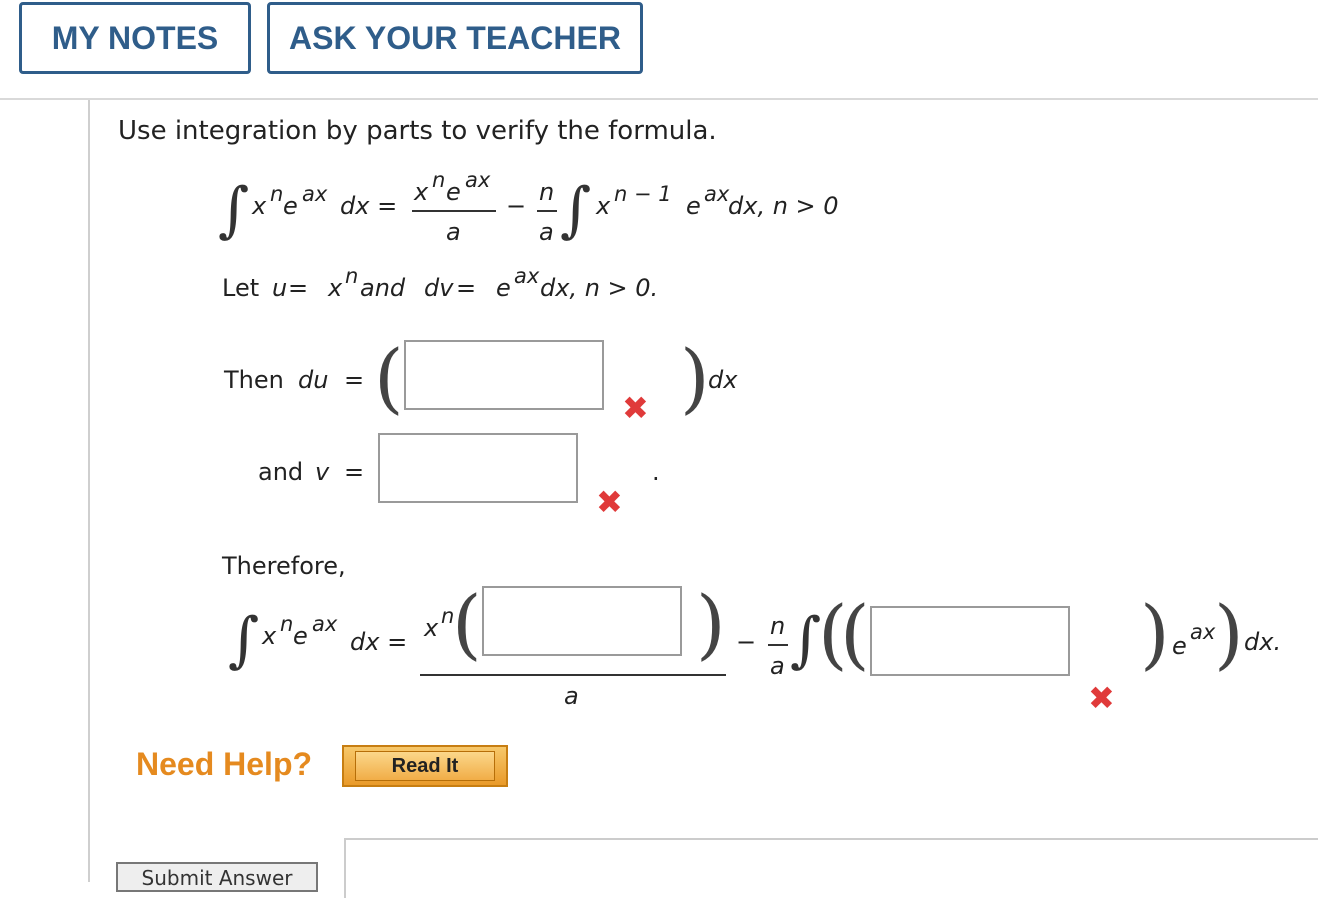  Describe the element at coordinates (1263, 642) in the screenshot. I see `final-dx-end: dx.` at that location.